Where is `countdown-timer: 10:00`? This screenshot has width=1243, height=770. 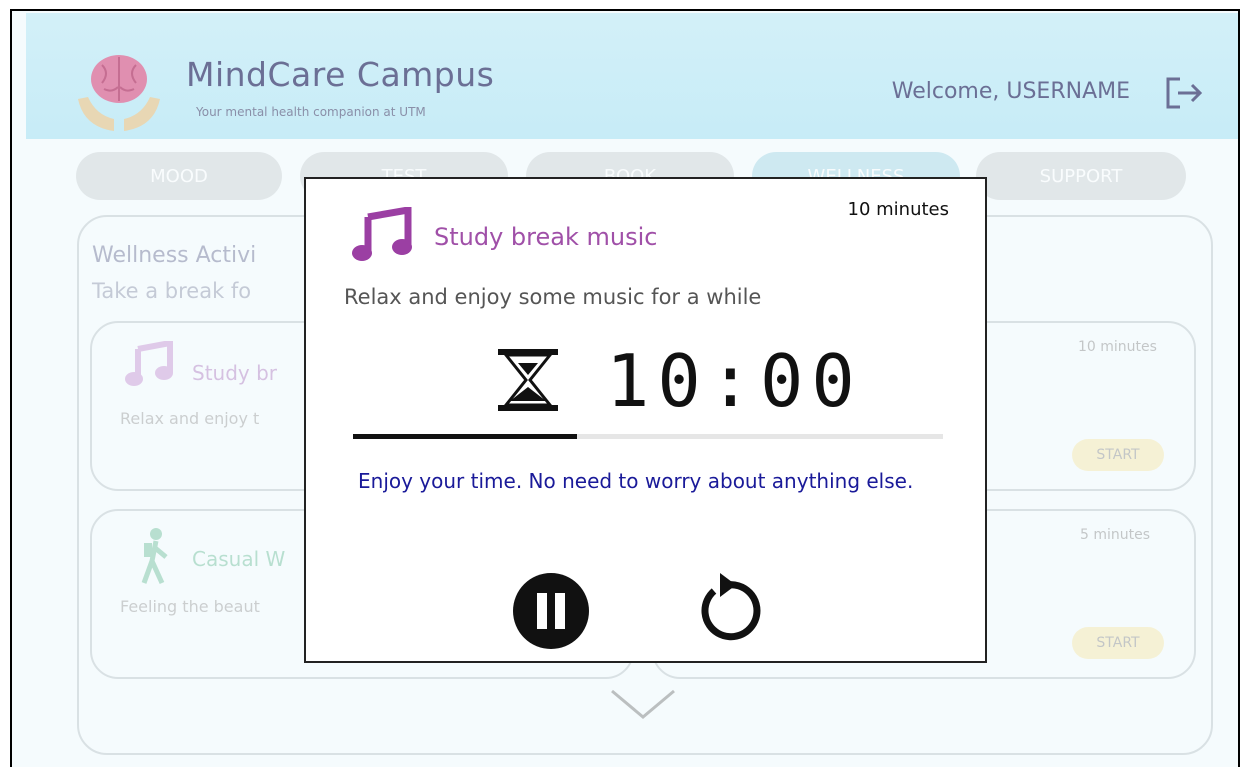
countdown-timer: 10:00 is located at coordinates (734, 381).